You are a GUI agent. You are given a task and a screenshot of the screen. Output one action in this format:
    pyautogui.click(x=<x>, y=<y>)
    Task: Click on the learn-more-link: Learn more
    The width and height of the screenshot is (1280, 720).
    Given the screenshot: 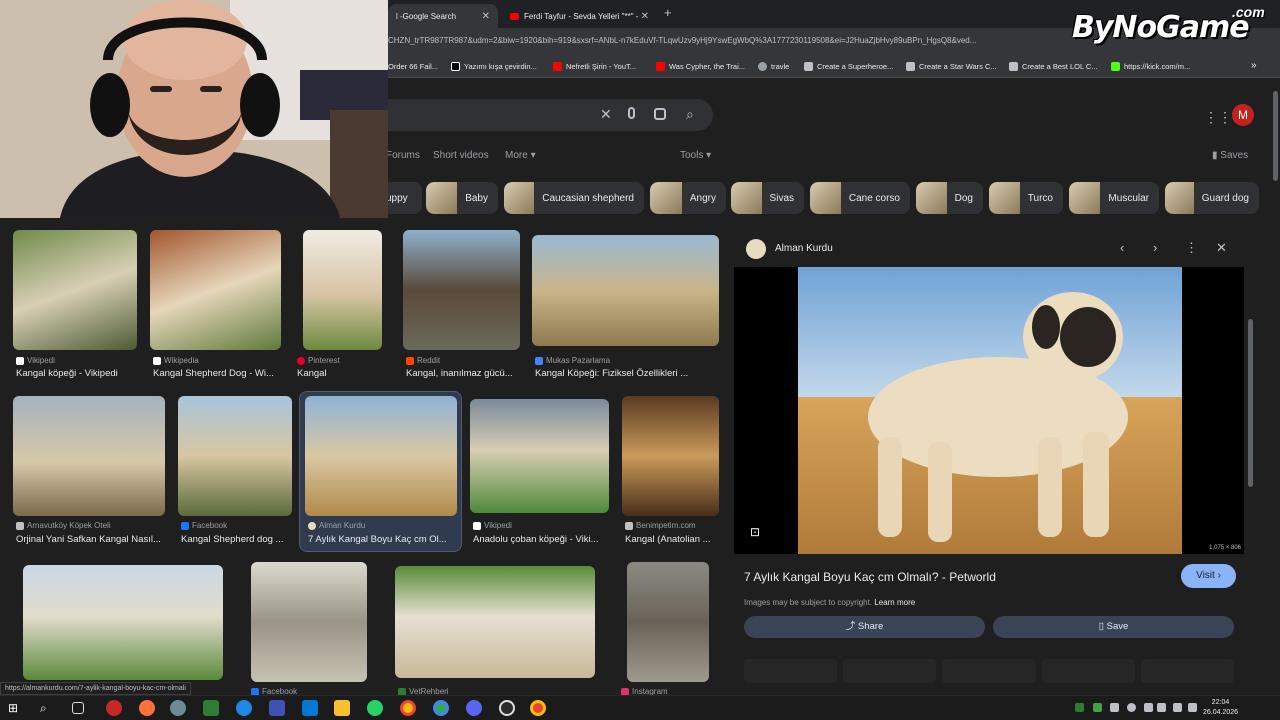 What is the action you would take?
    pyautogui.click(x=894, y=602)
    